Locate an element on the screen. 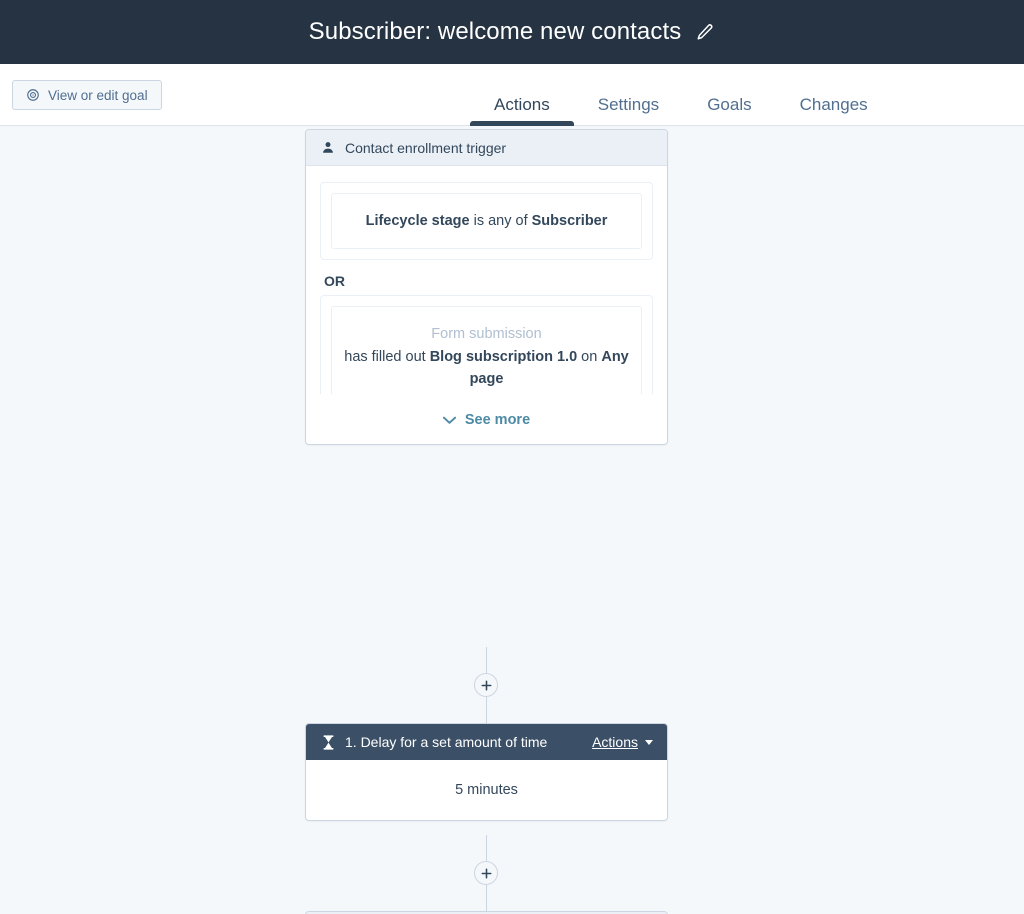 Image resolution: width=1024 pixels, height=914 pixels. app-titlebar: Subscriber: welcome new contacts is located at coordinates (512, 32).